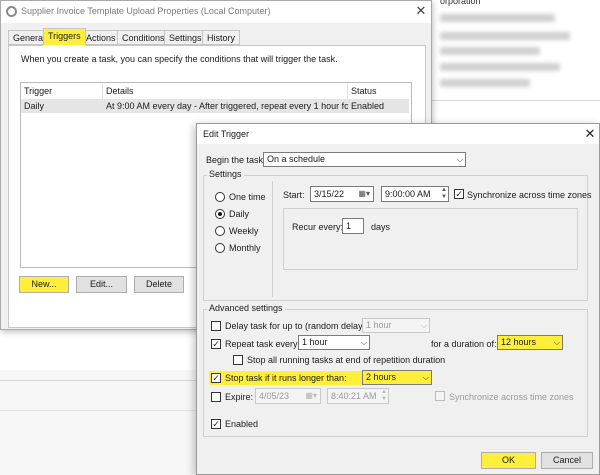 This screenshot has width=600, height=475. I want to click on delay-dropdown: 1 hour ⌵, so click(396, 325).